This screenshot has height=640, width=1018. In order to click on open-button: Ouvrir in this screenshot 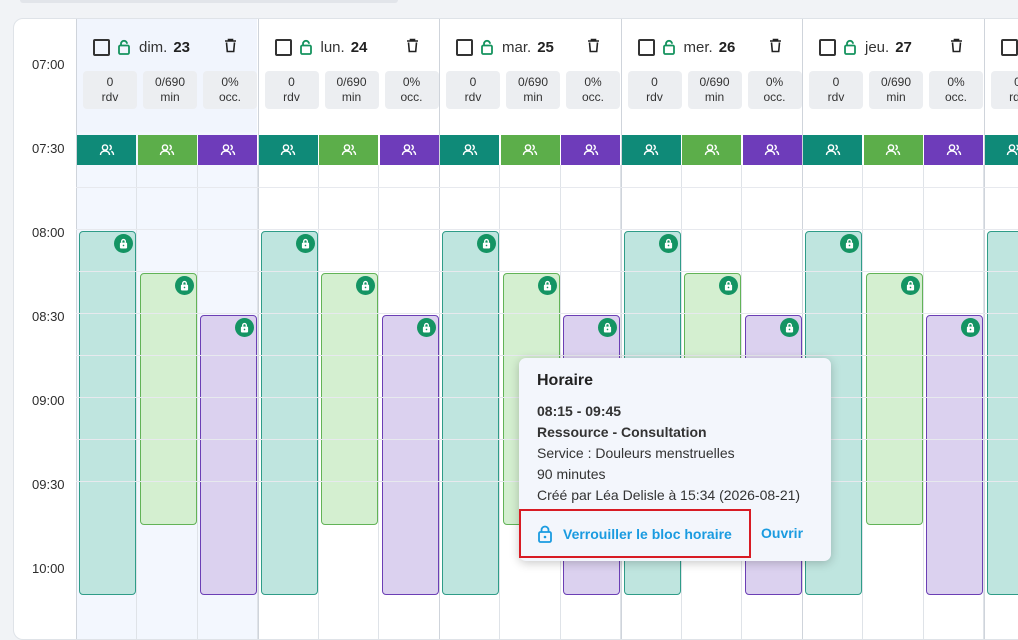, I will do `click(782, 533)`.